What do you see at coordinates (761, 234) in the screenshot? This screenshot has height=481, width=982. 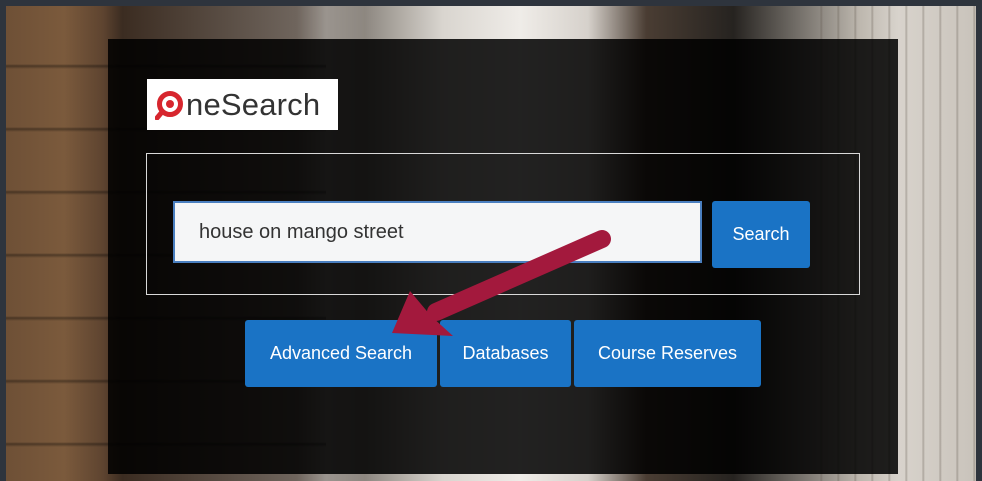 I see `search-button: Search` at bounding box center [761, 234].